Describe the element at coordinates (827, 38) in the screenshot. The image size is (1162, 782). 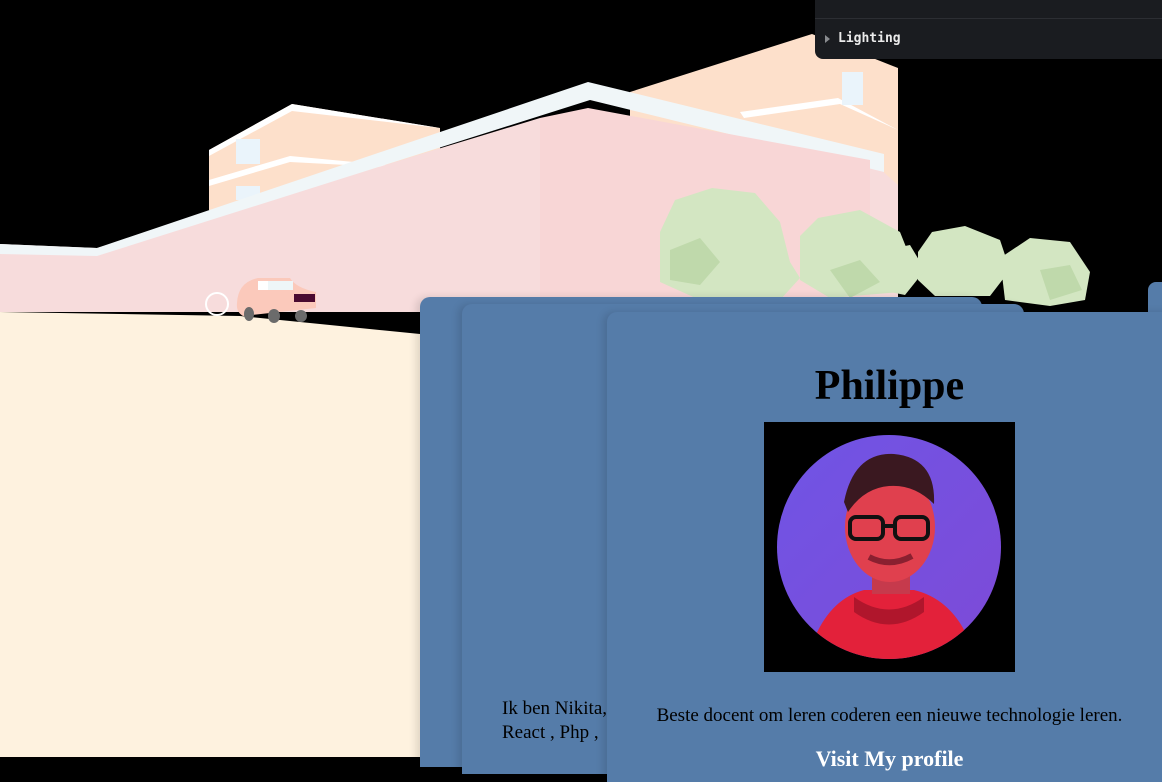
I see `caret-right-icon` at that location.